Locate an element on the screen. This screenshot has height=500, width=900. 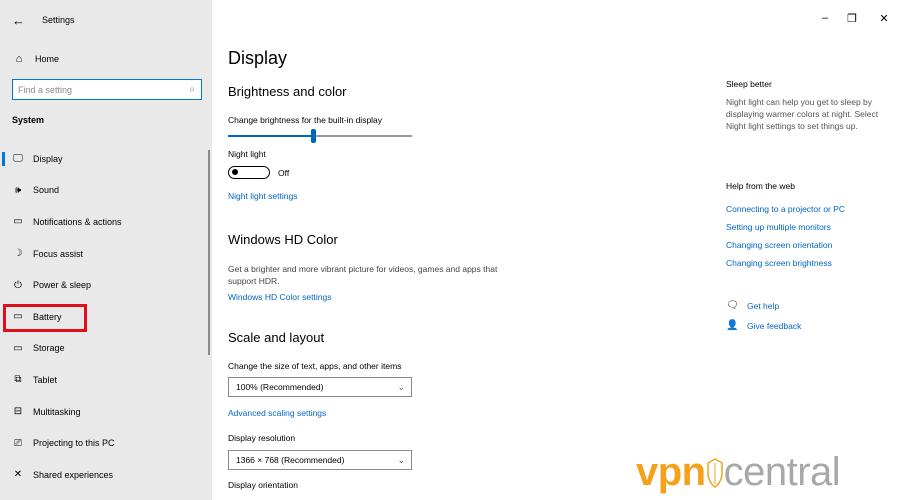
speaker-icon: 🕪 is located at coordinates (18, 190).